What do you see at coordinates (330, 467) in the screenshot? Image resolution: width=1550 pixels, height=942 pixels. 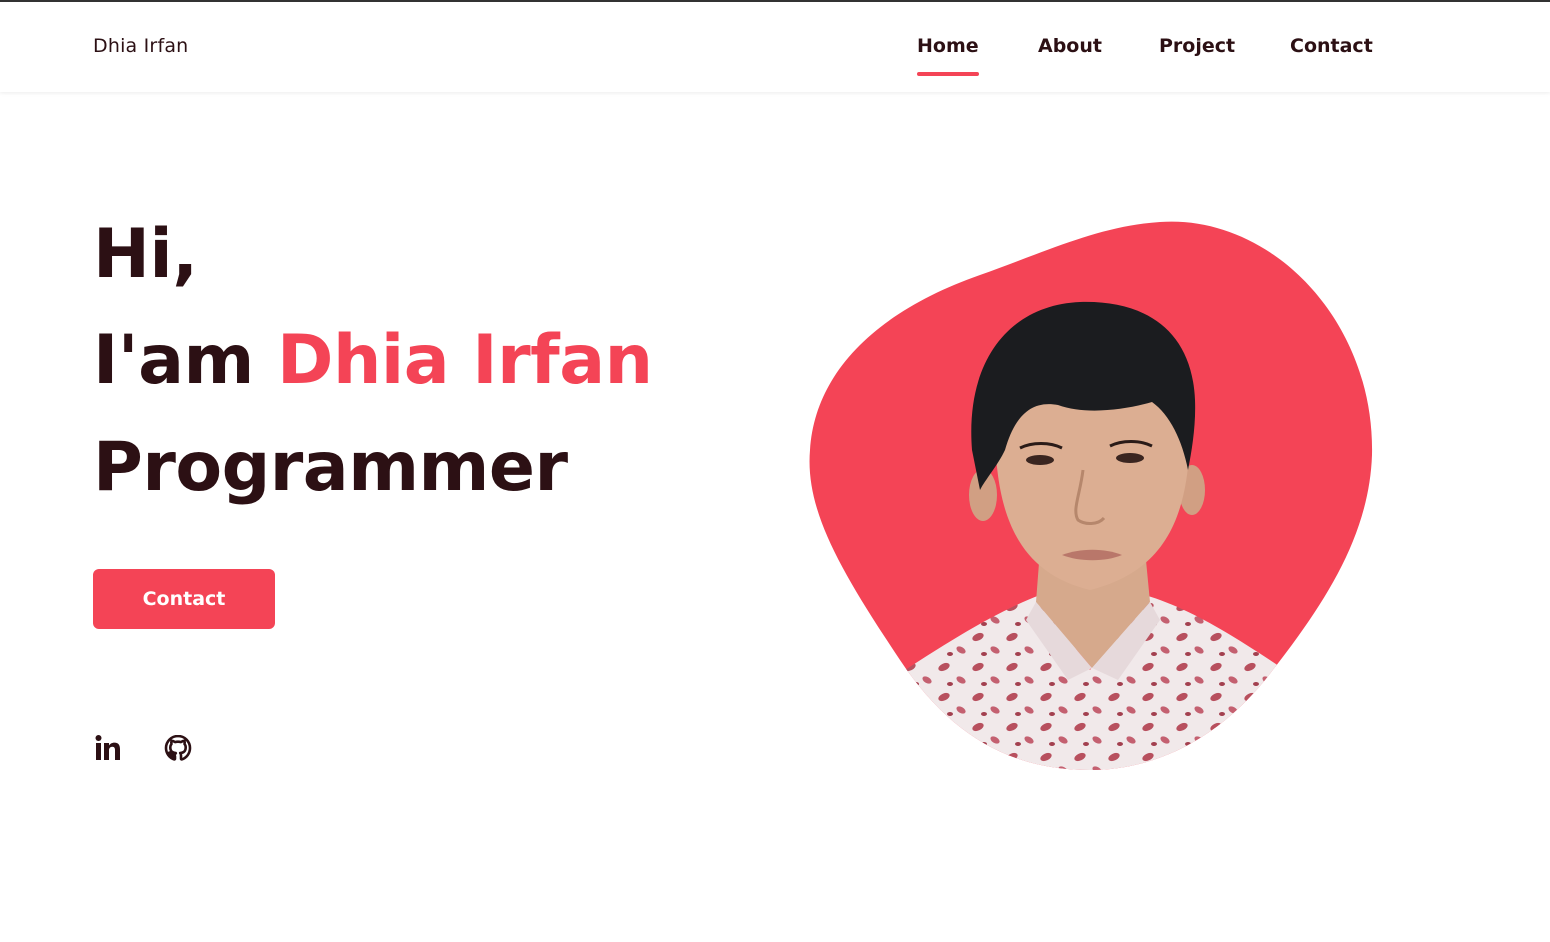 I see `hero-role: Programmer` at bounding box center [330, 467].